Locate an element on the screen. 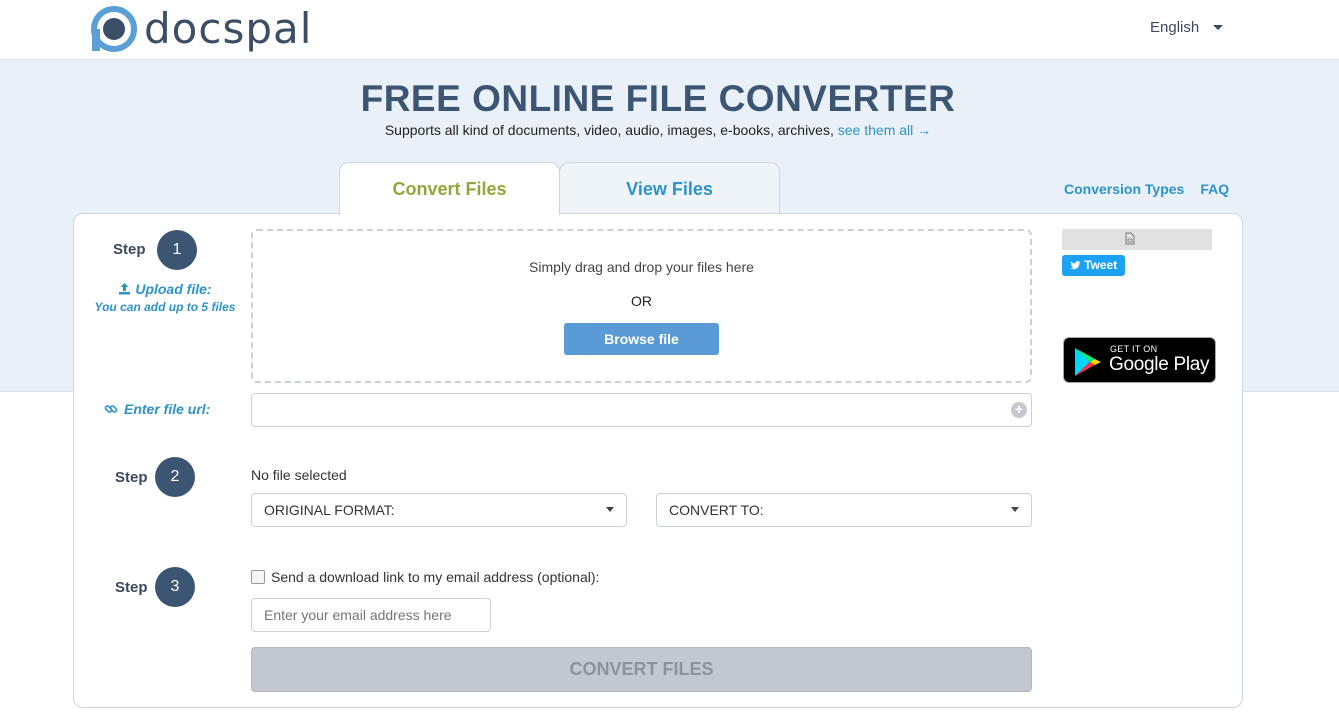 The image size is (1339, 715). faq-link: FAQ is located at coordinates (1214, 189).